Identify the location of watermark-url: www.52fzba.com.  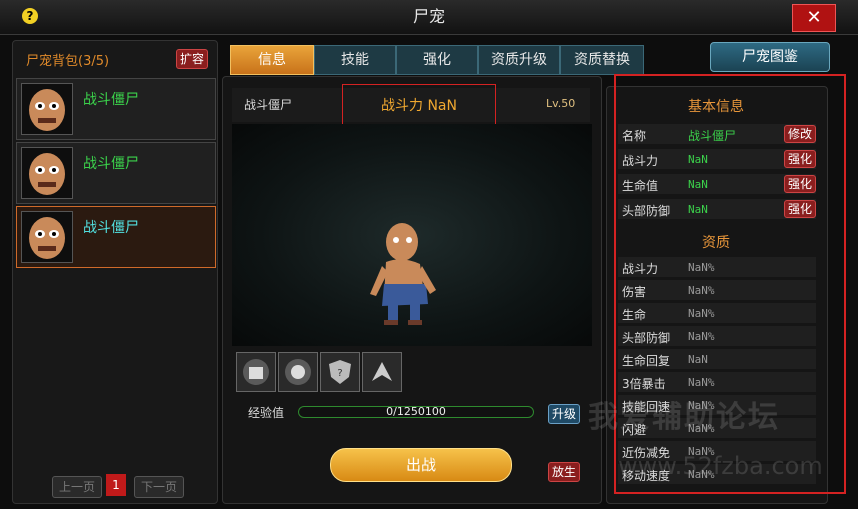
(720, 466).